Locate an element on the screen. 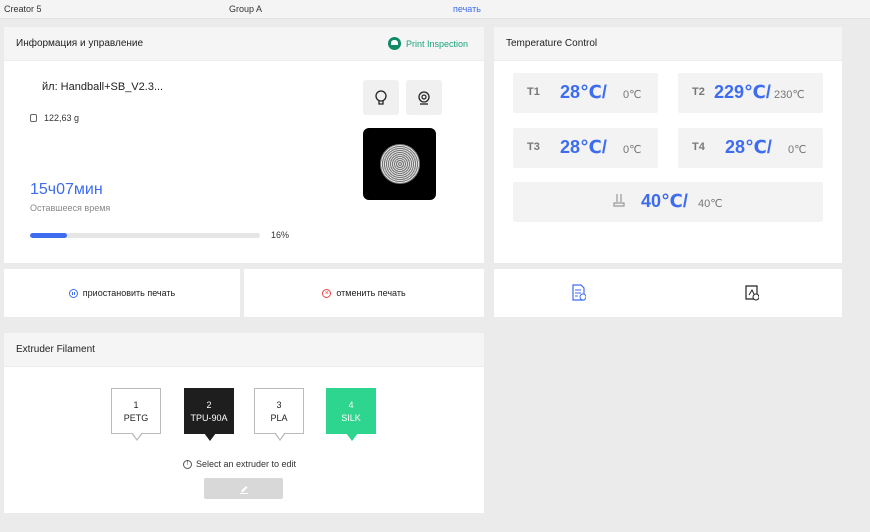 The width and height of the screenshot is (870, 532). print-link: печать is located at coordinates (467, 9).